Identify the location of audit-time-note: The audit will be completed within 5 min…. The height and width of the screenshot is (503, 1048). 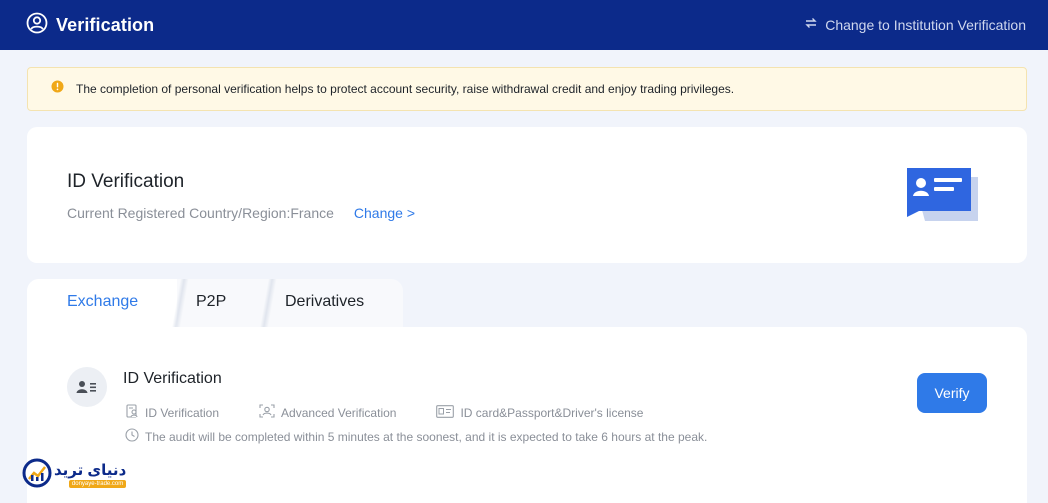
(416, 436).